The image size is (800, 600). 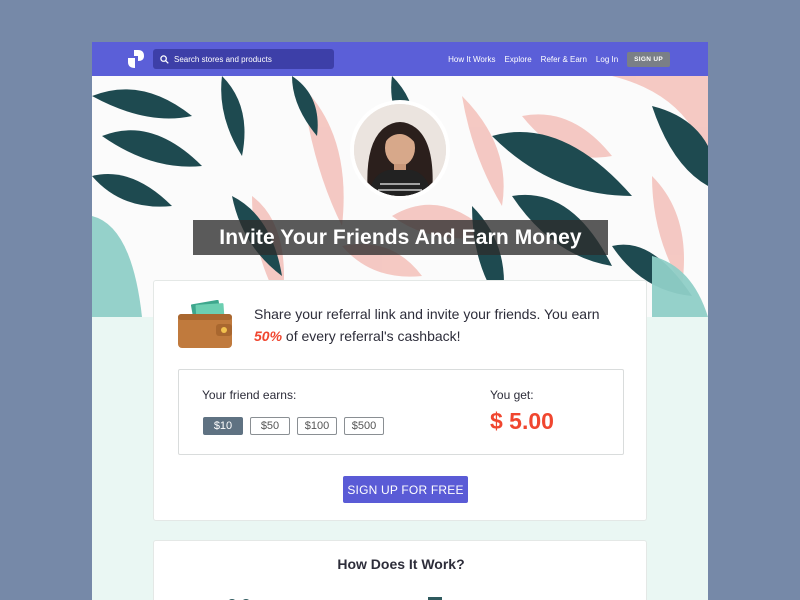 I want to click on wallet-icon, so click(x=205, y=324).